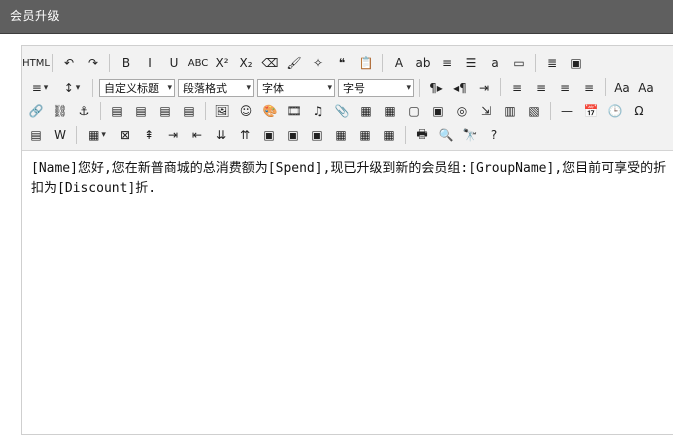  What do you see at coordinates (541, 88) in the screenshot?
I see `align-center-button: ≡` at bounding box center [541, 88].